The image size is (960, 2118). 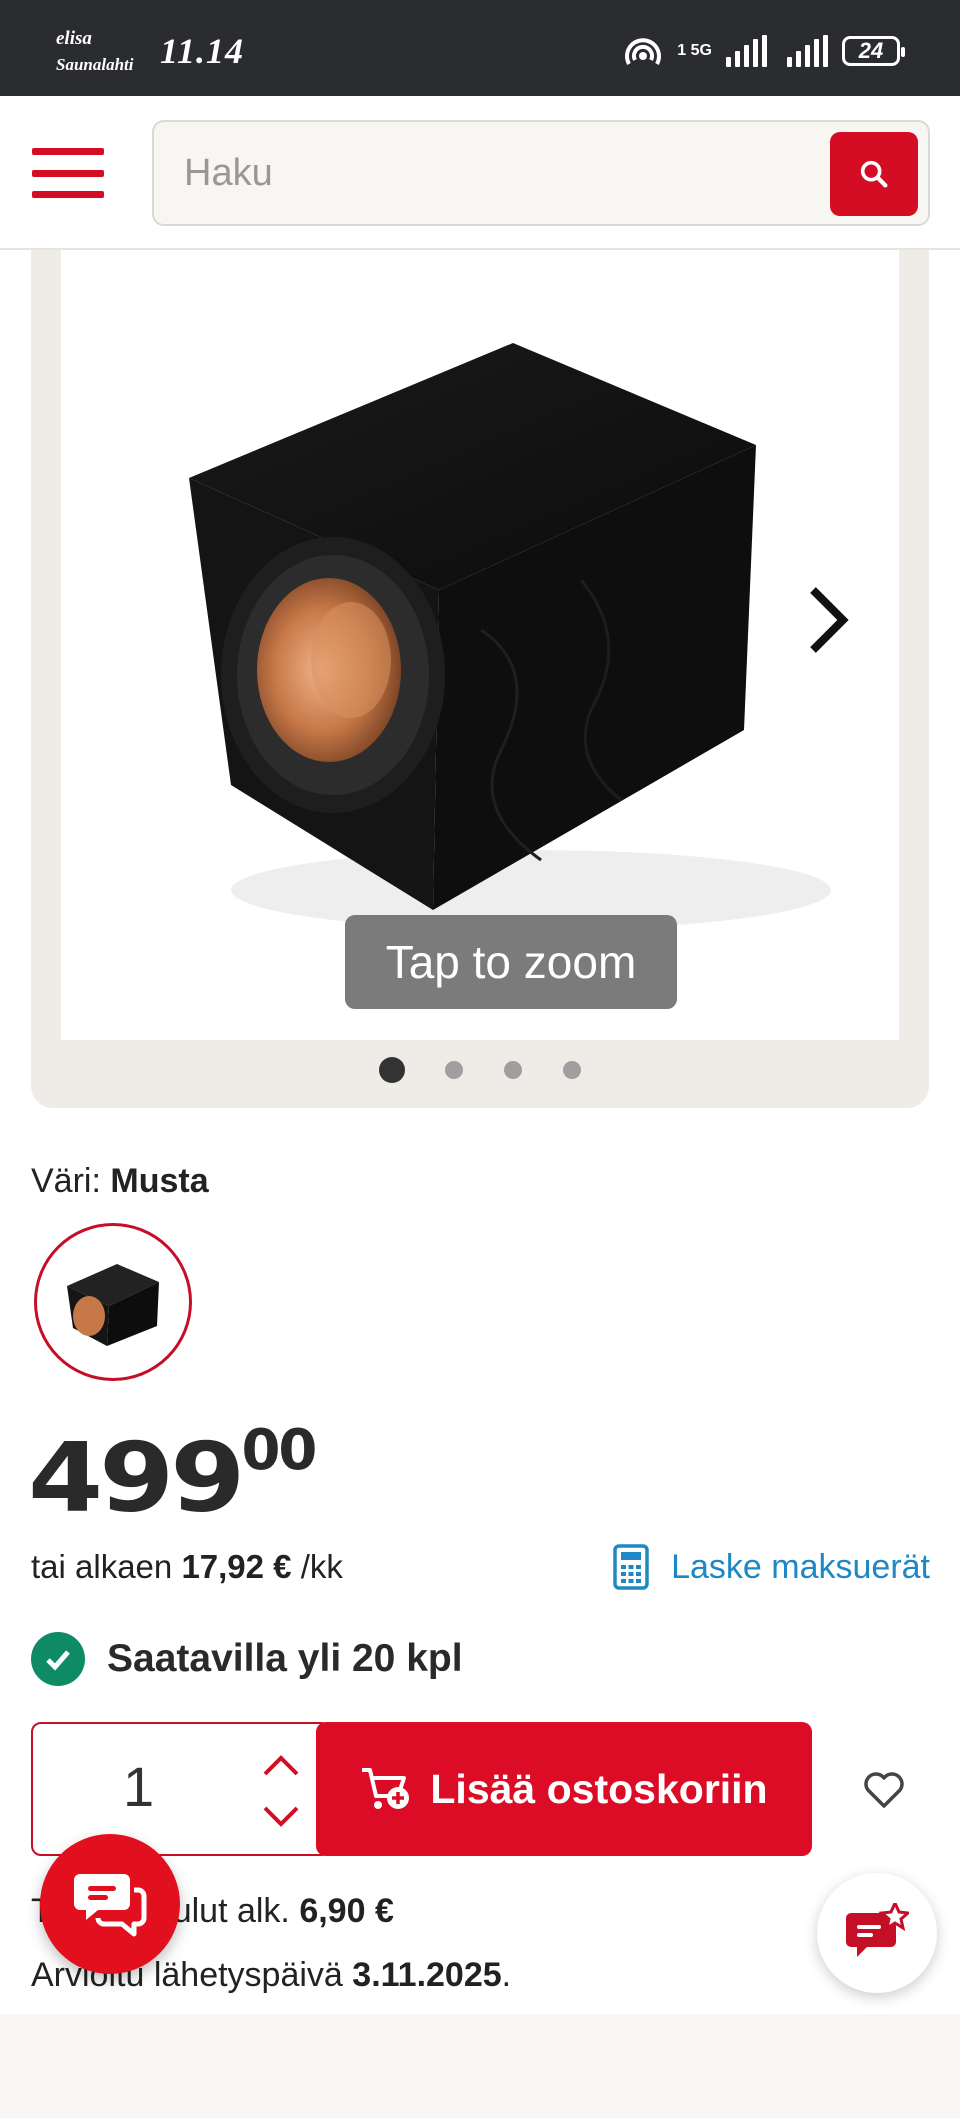 I want to click on tap-to-zoom-hint: Tap to zoom, so click(x=511, y=962).